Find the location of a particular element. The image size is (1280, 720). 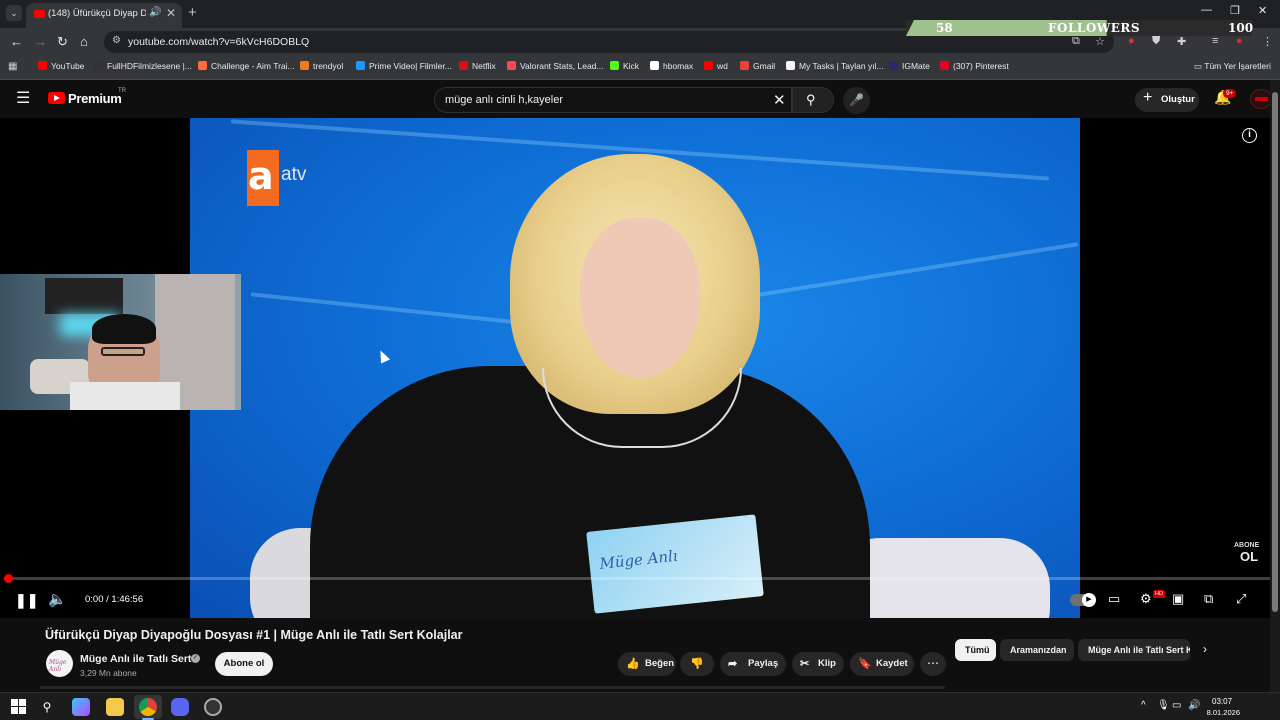

minimize-icon: — is located at coordinates (1206, 10).